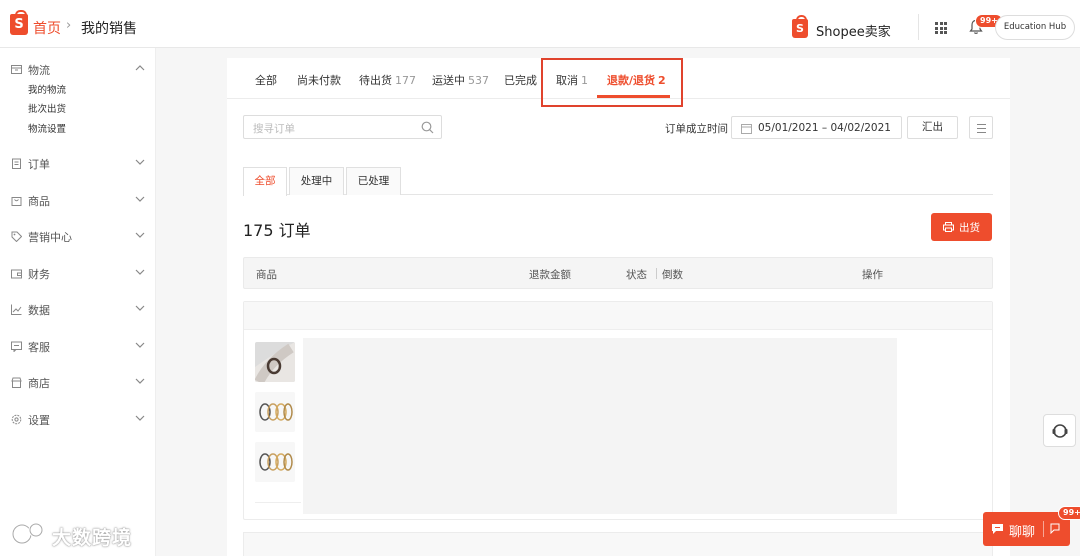 Image resolution: width=1080 pixels, height=556 pixels. What do you see at coordinates (1043, 529) in the screenshot?
I see `chat-divider` at bounding box center [1043, 529].